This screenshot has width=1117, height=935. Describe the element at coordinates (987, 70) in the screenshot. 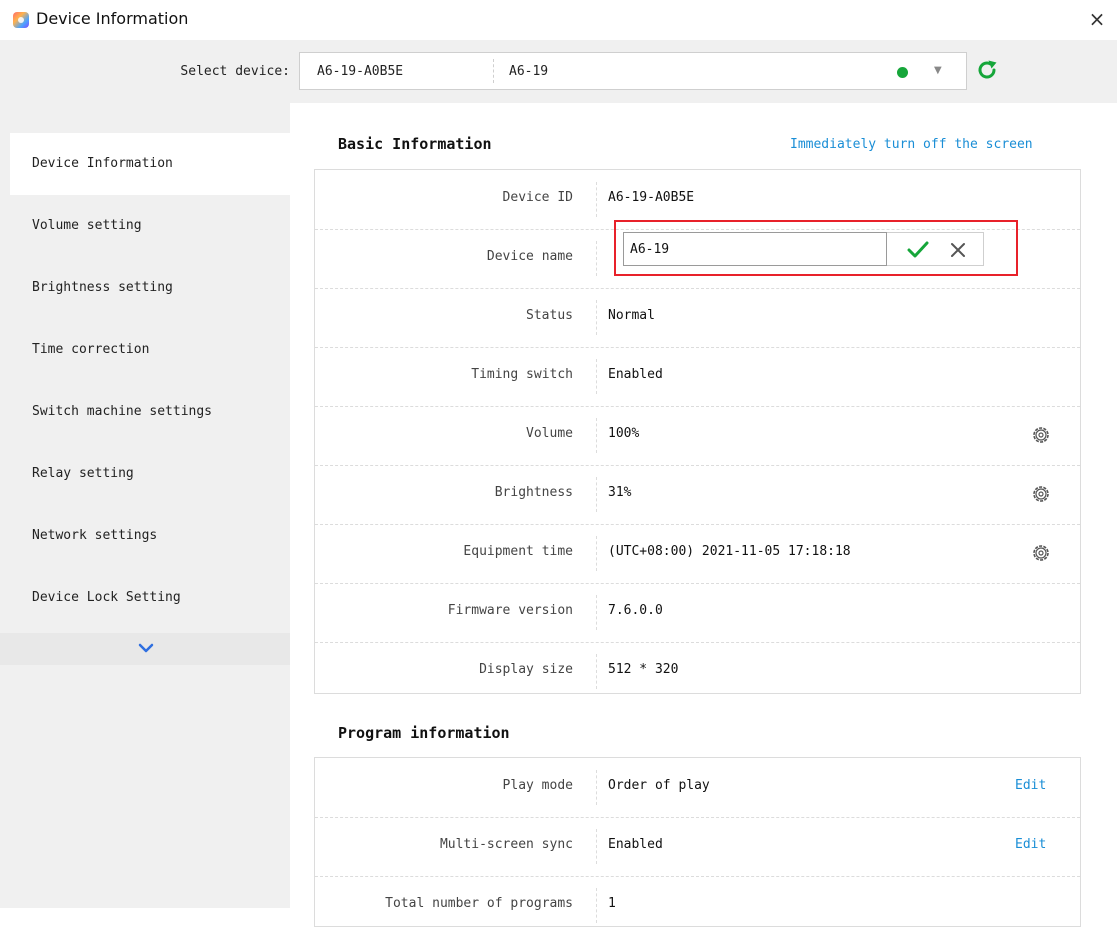

I see `refresh-icon` at that location.